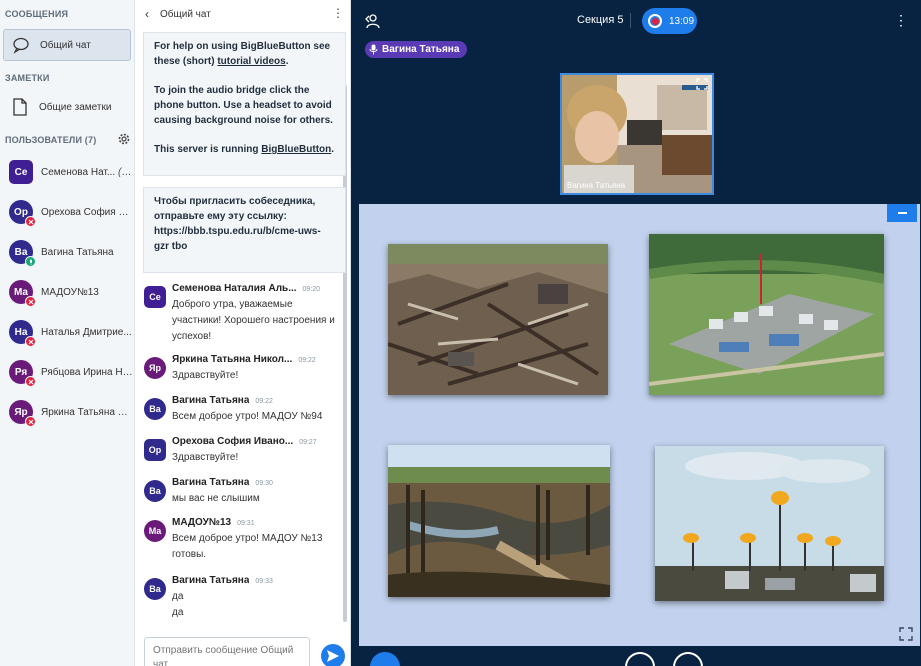 This screenshot has height=666, width=921. I want to click on talking-indicator: Вагина Татьяна, so click(416, 49).